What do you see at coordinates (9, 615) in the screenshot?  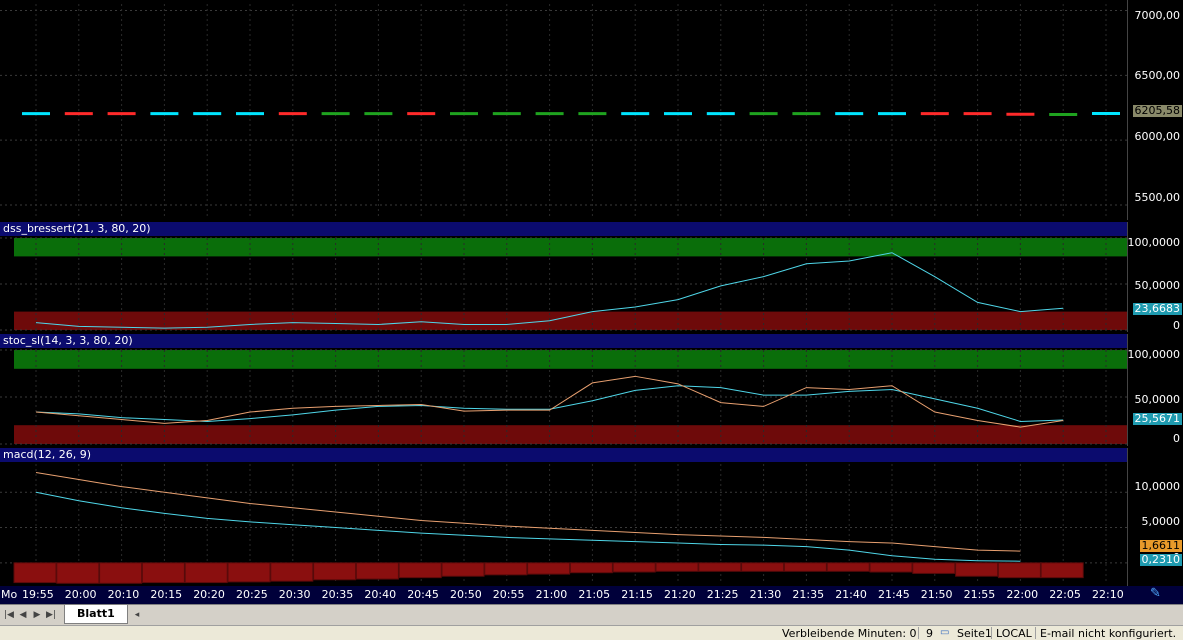 I see `first-sheet-icon: |◀` at bounding box center [9, 615].